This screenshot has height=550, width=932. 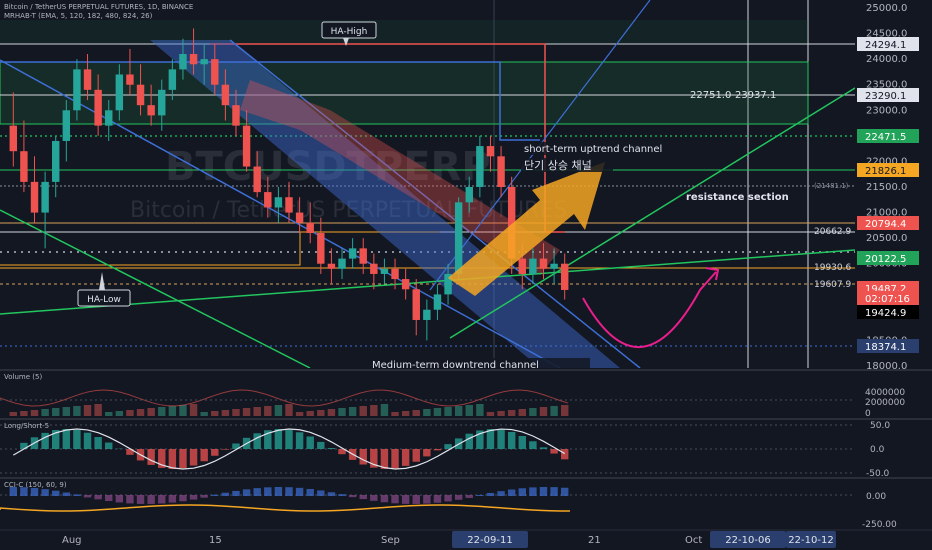 What do you see at coordinates (886, 238) in the screenshot?
I see `price-tick: 20500.0` at bounding box center [886, 238].